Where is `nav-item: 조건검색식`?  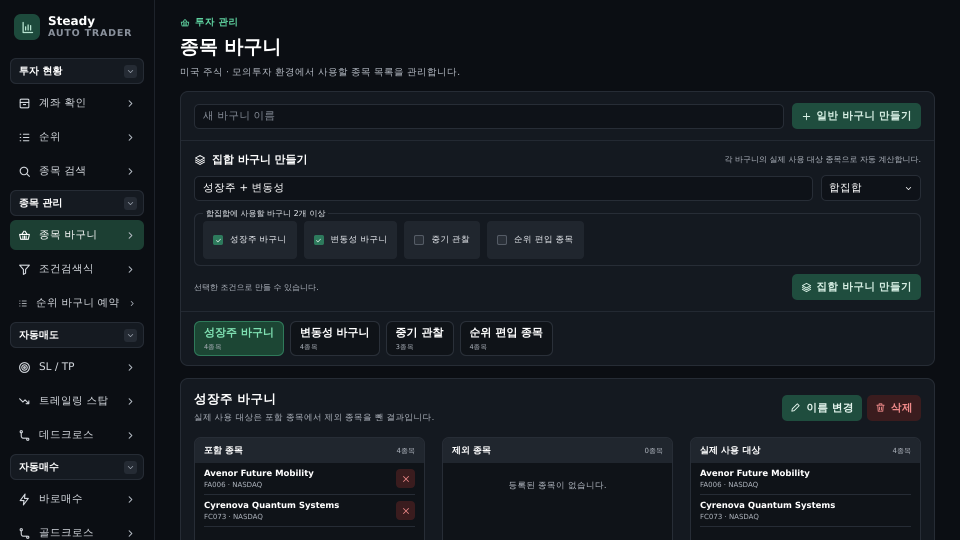
nav-item: 조건검색식 is located at coordinates (77, 269).